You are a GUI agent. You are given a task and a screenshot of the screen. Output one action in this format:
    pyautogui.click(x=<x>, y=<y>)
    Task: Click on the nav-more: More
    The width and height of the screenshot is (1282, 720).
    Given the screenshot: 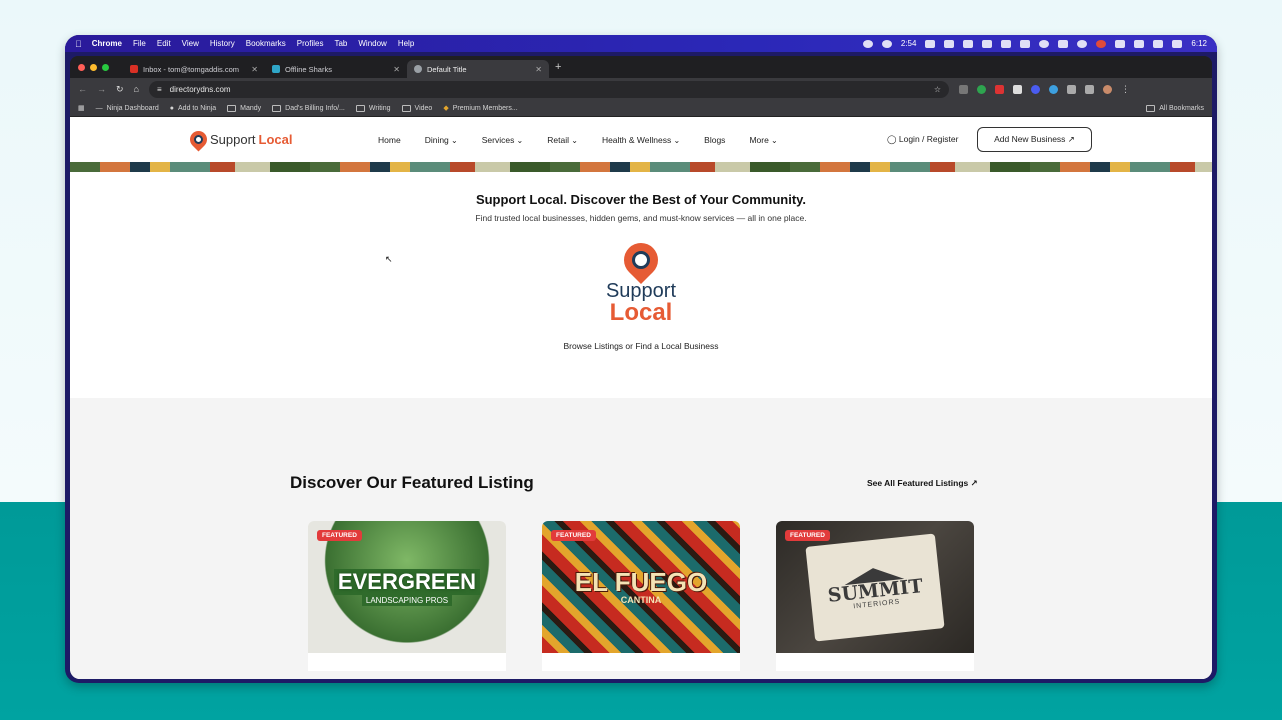 What is the action you would take?
    pyautogui.click(x=763, y=140)
    